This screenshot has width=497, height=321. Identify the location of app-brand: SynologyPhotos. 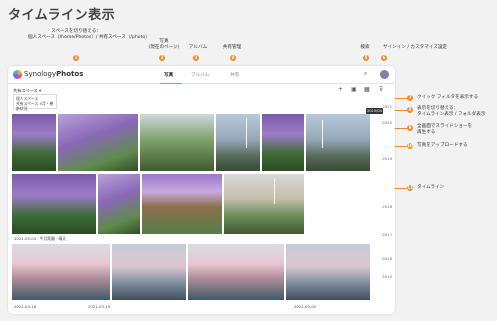
(53, 74).